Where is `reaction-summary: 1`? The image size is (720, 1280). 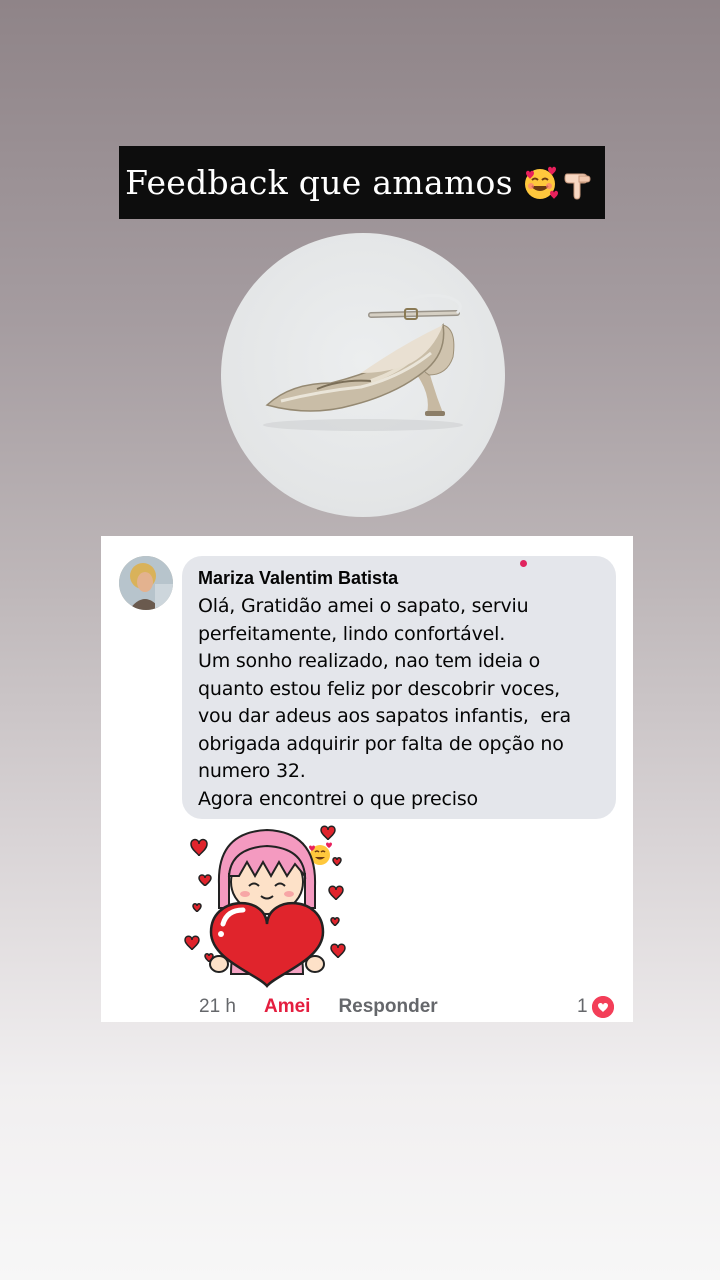 reaction-summary: 1 is located at coordinates (595, 1007).